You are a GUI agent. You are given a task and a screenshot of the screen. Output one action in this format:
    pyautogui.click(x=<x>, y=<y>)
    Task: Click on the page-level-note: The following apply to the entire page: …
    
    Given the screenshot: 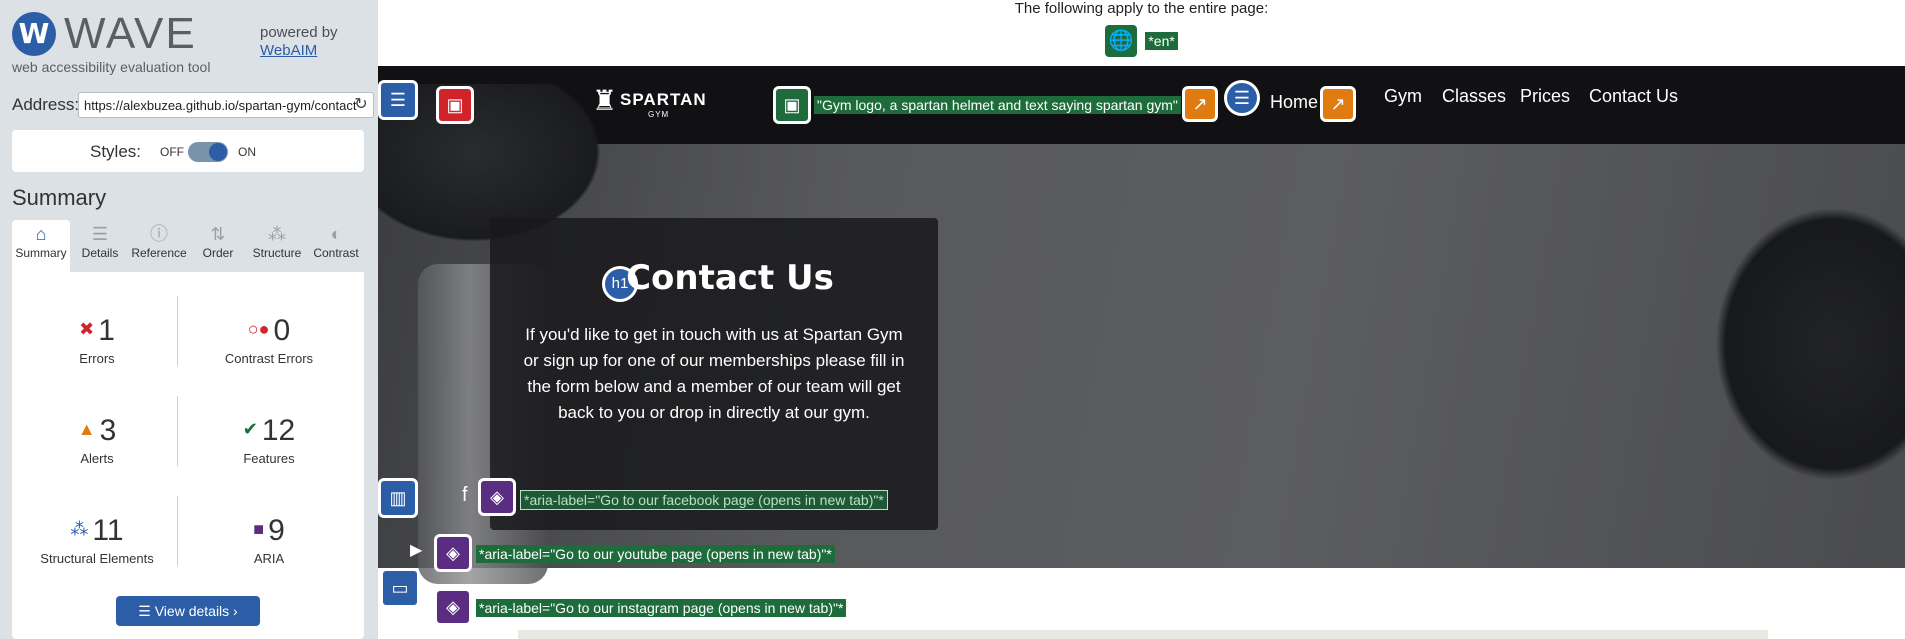 What is the action you would take?
    pyautogui.click(x=1141, y=33)
    